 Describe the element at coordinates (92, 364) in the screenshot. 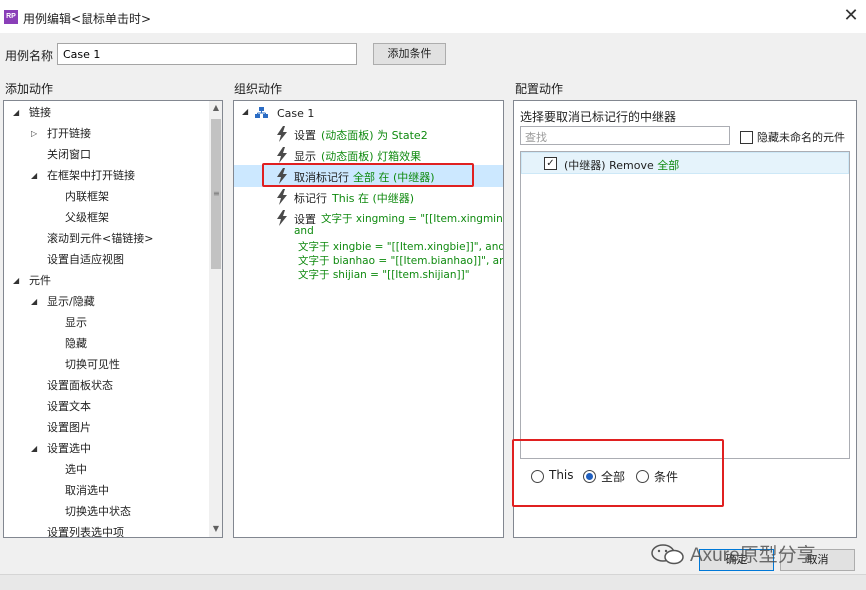

I see `tree-item-label: 切换可见性` at that location.